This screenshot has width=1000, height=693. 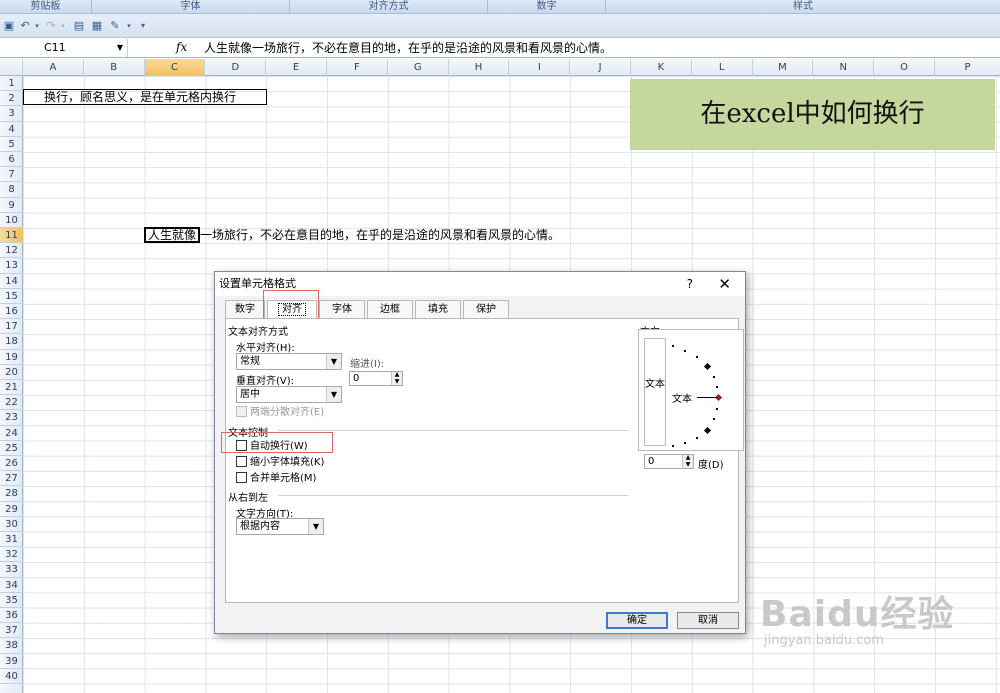 What do you see at coordinates (11, 84) in the screenshot?
I see `row-header-1: 1` at bounding box center [11, 84].